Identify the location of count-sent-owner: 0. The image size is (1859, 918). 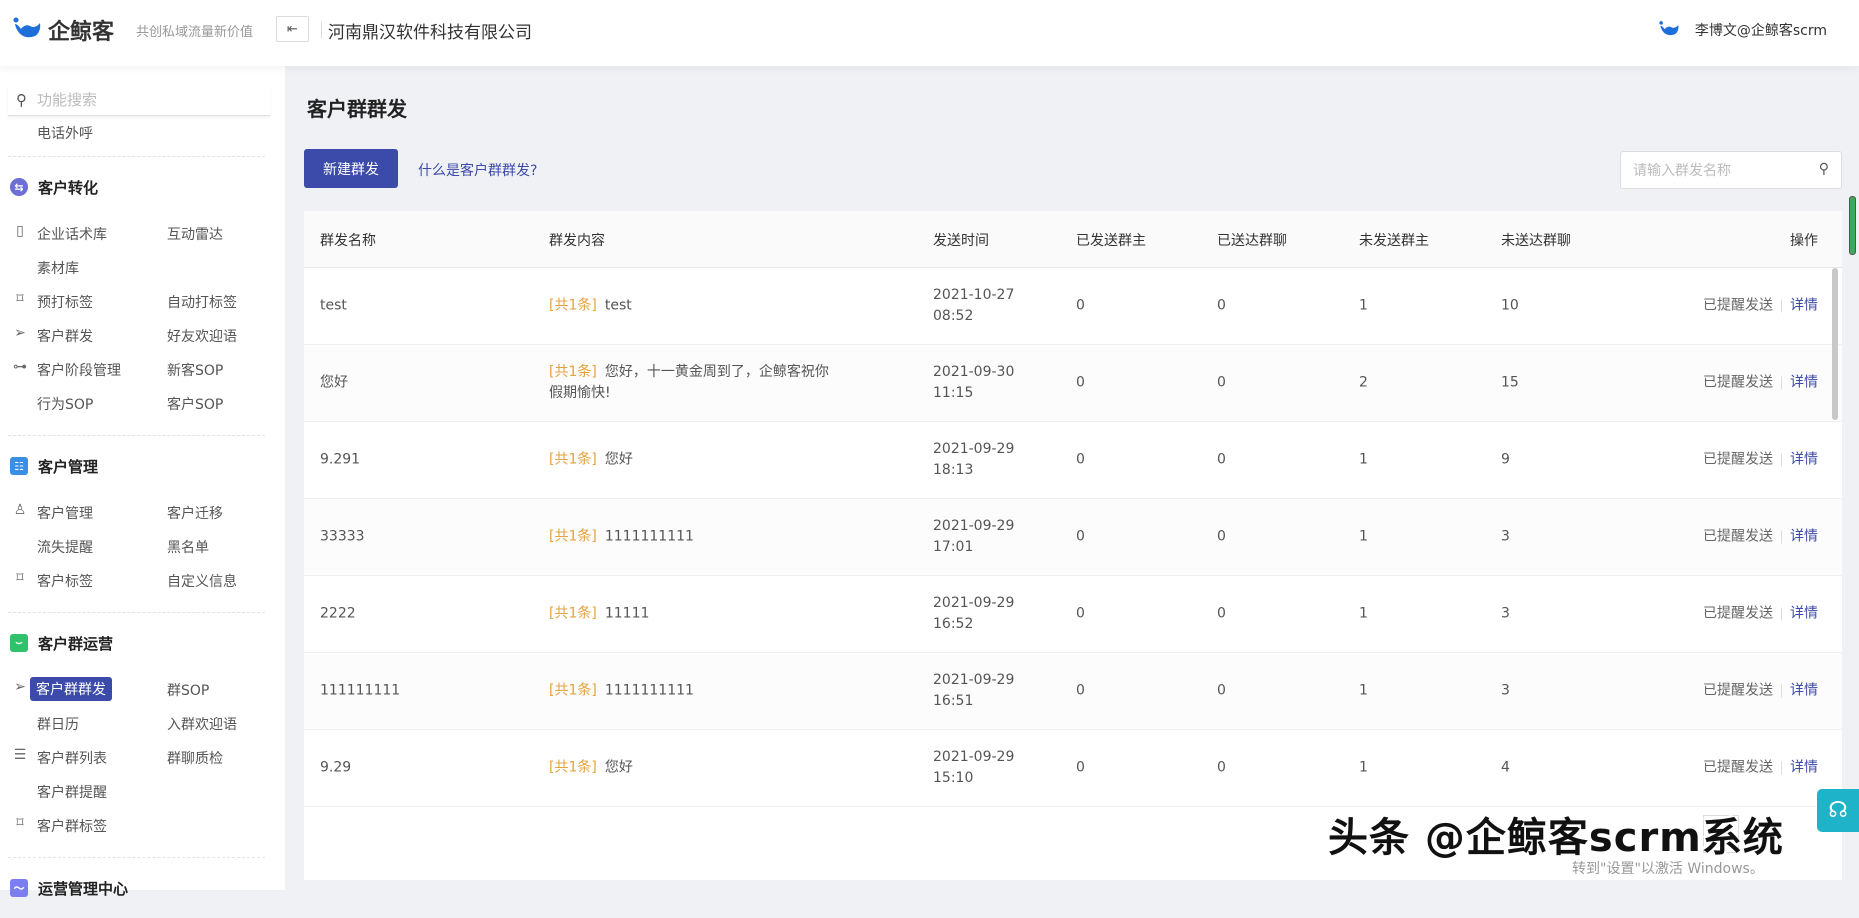
(1080, 536).